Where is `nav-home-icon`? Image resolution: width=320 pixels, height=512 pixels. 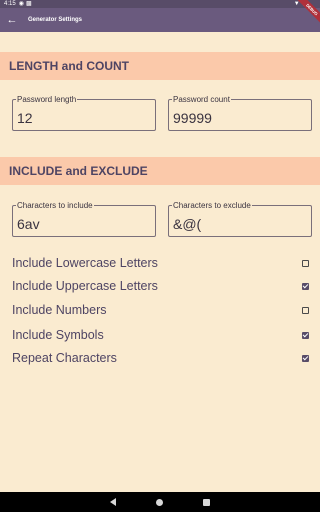
nav-home-icon is located at coordinates (159, 502).